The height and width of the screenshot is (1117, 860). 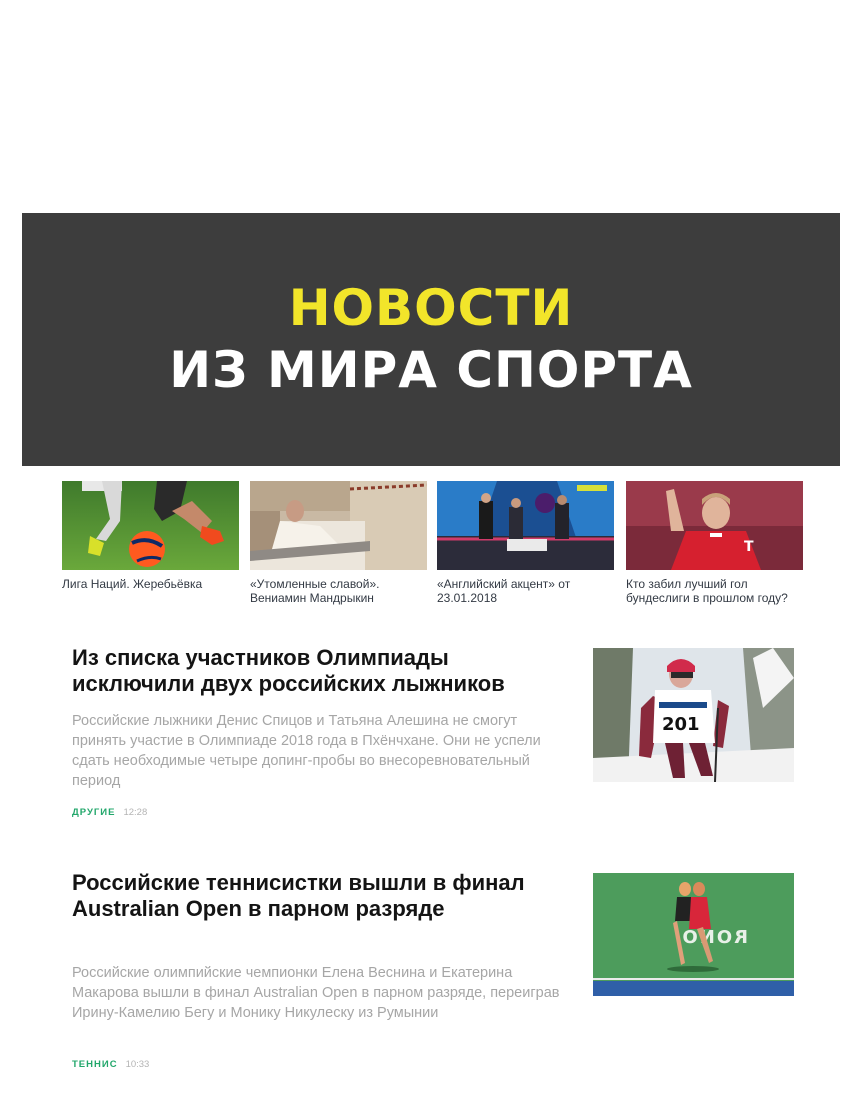 What do you see at coordinates (681, 724) in the screenshot?
I see `bib-number: 201` at bounding box center [681, 724].